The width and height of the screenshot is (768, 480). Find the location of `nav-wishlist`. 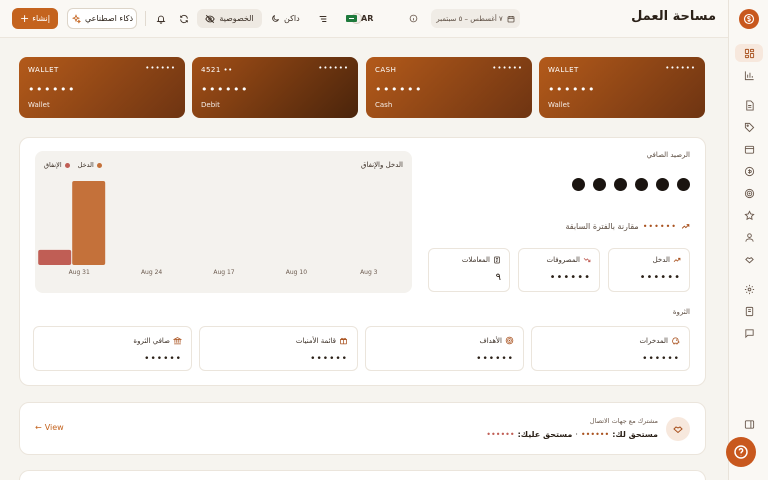

nav-wishlist is located at coordinates (749, 215).